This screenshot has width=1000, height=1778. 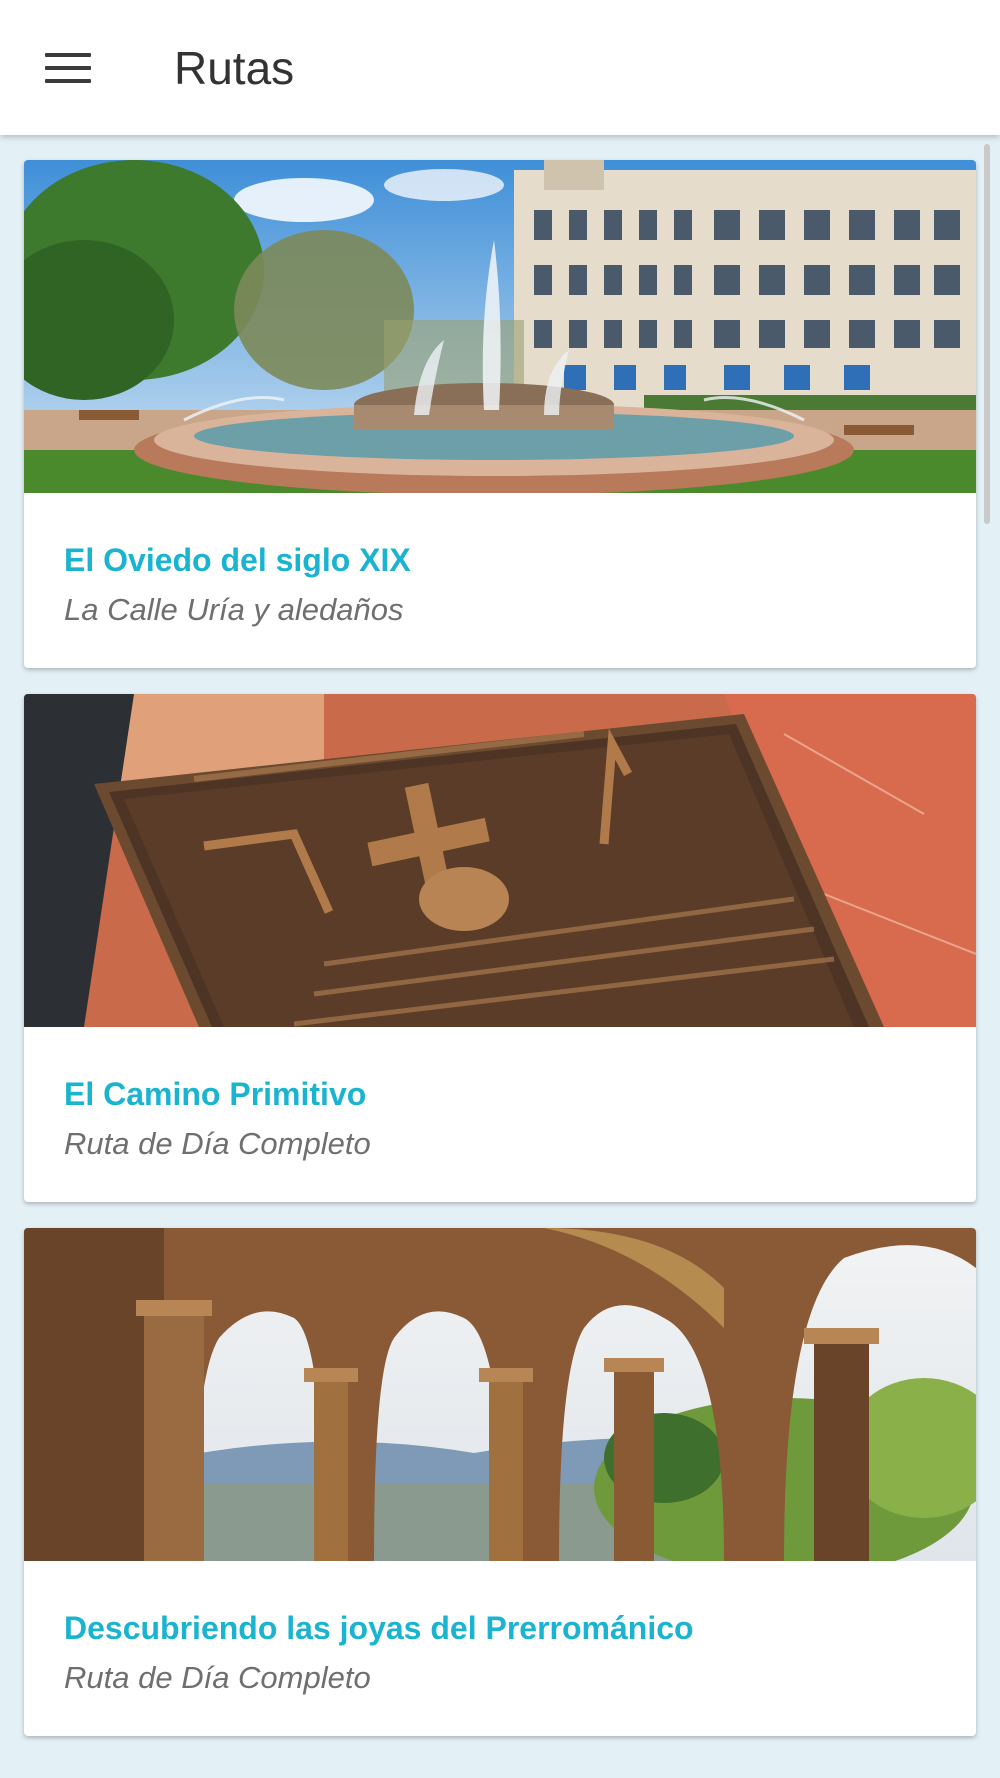 I want to click on app-bar: Rutas, so click(x=500, y=67).